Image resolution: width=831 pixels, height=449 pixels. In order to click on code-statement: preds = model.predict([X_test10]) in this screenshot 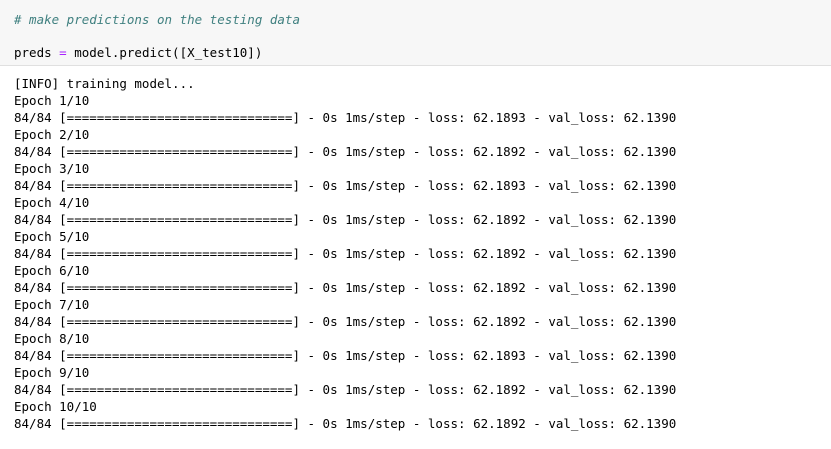, I will do `click(138, 52)`.